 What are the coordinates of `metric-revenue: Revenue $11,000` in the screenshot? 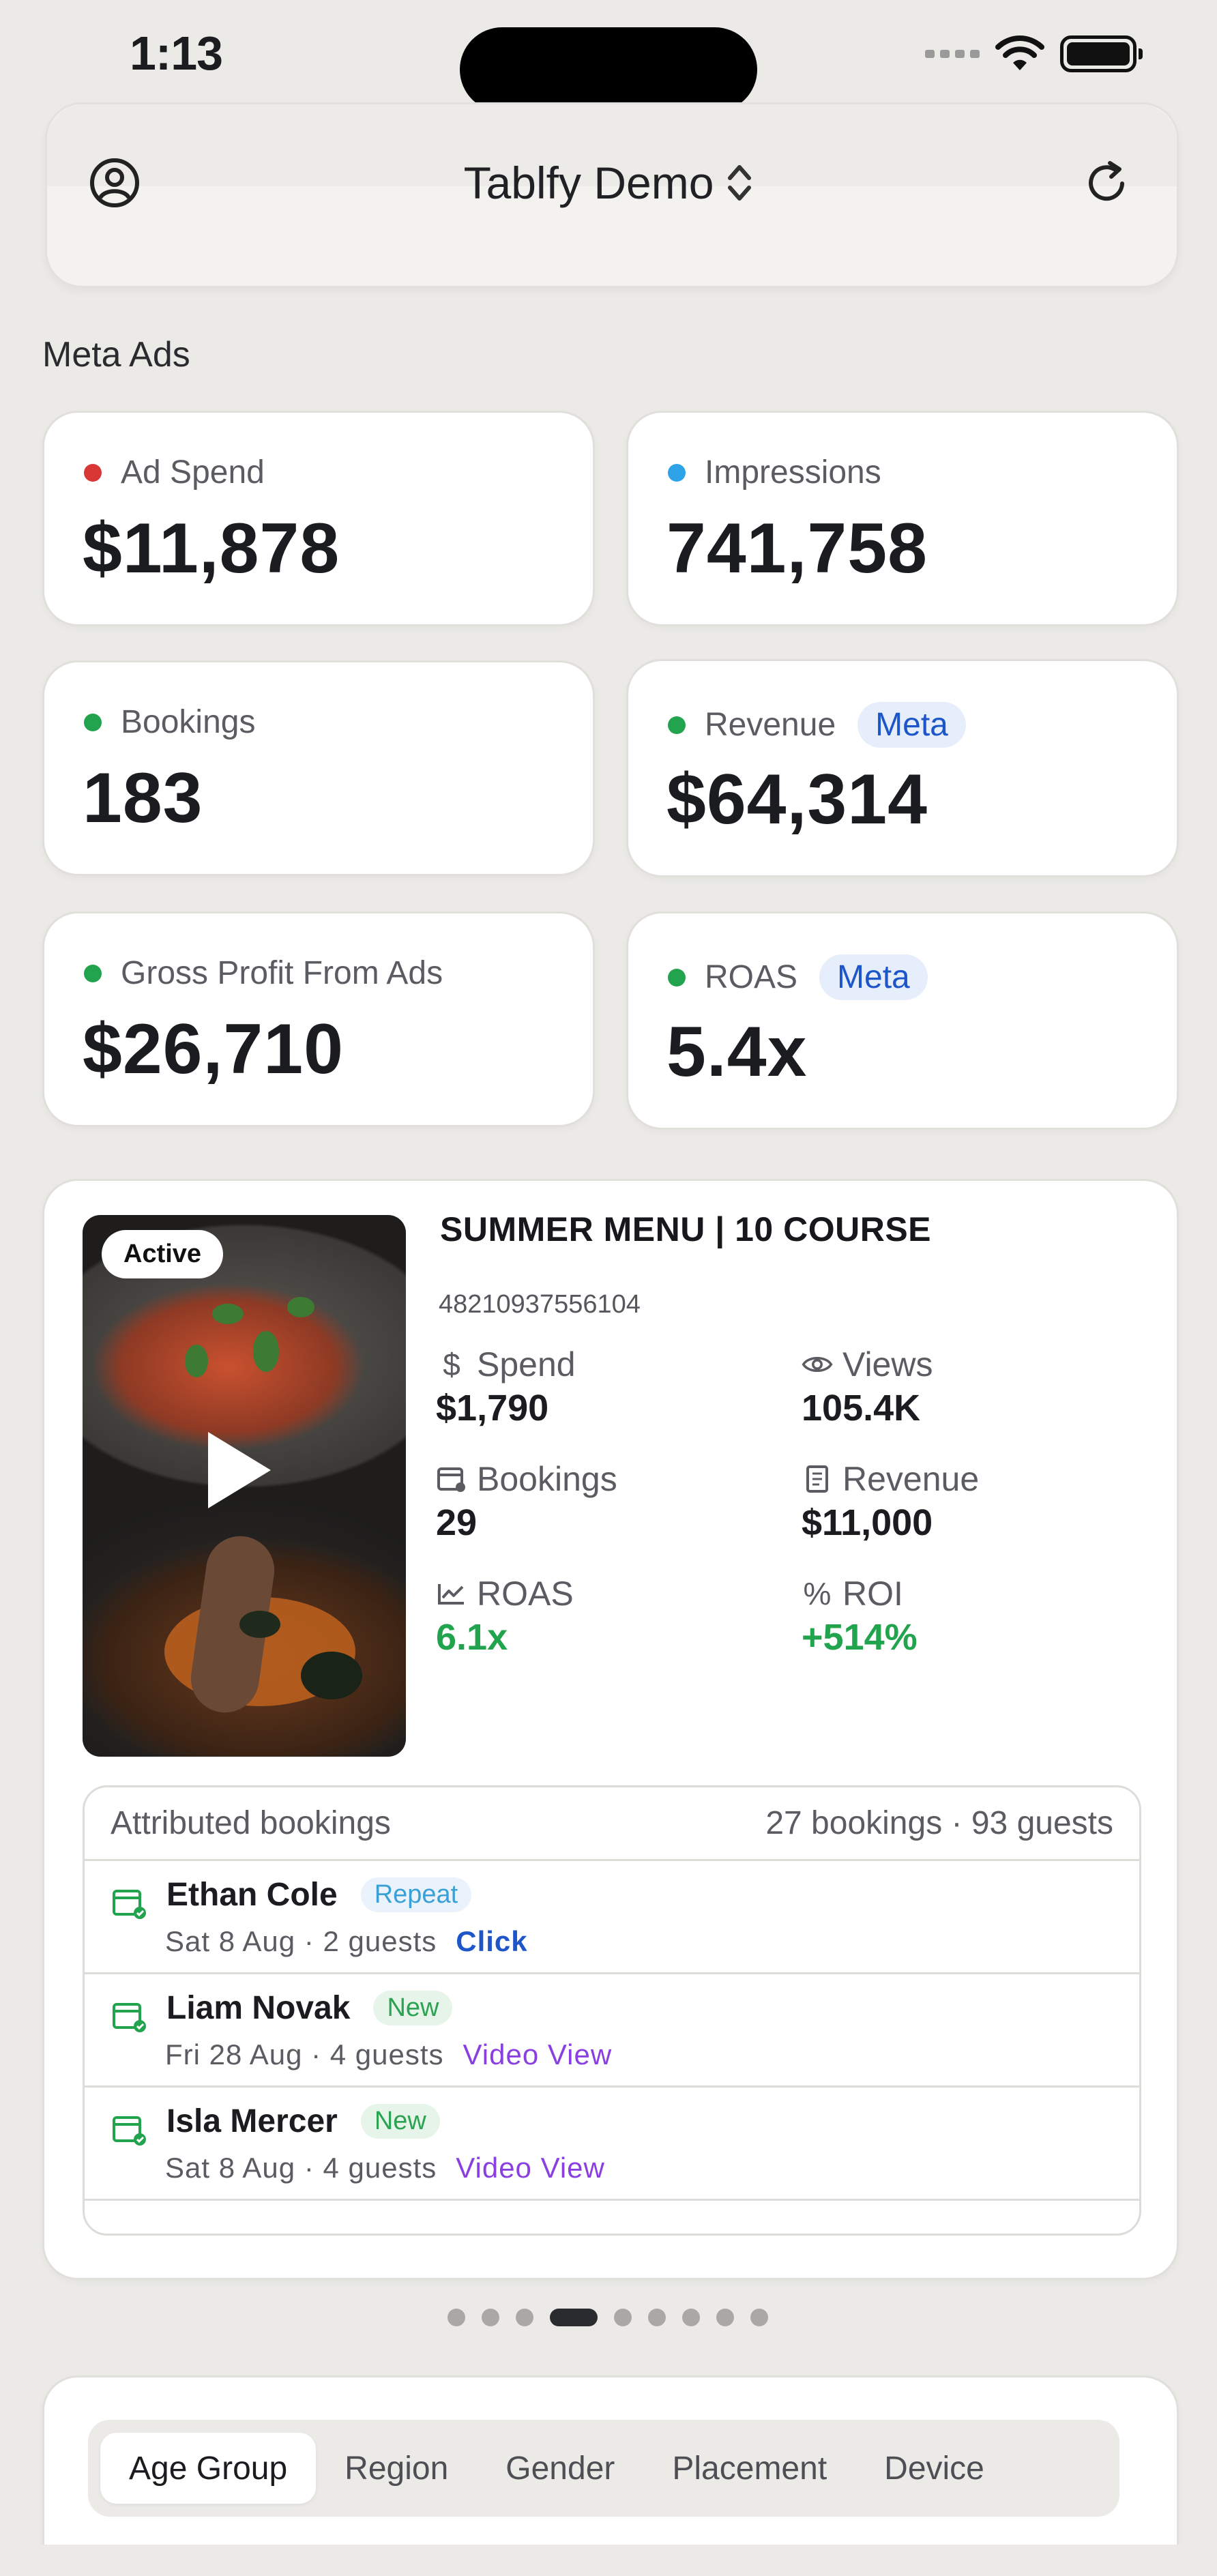 It's located at (972, 1501).